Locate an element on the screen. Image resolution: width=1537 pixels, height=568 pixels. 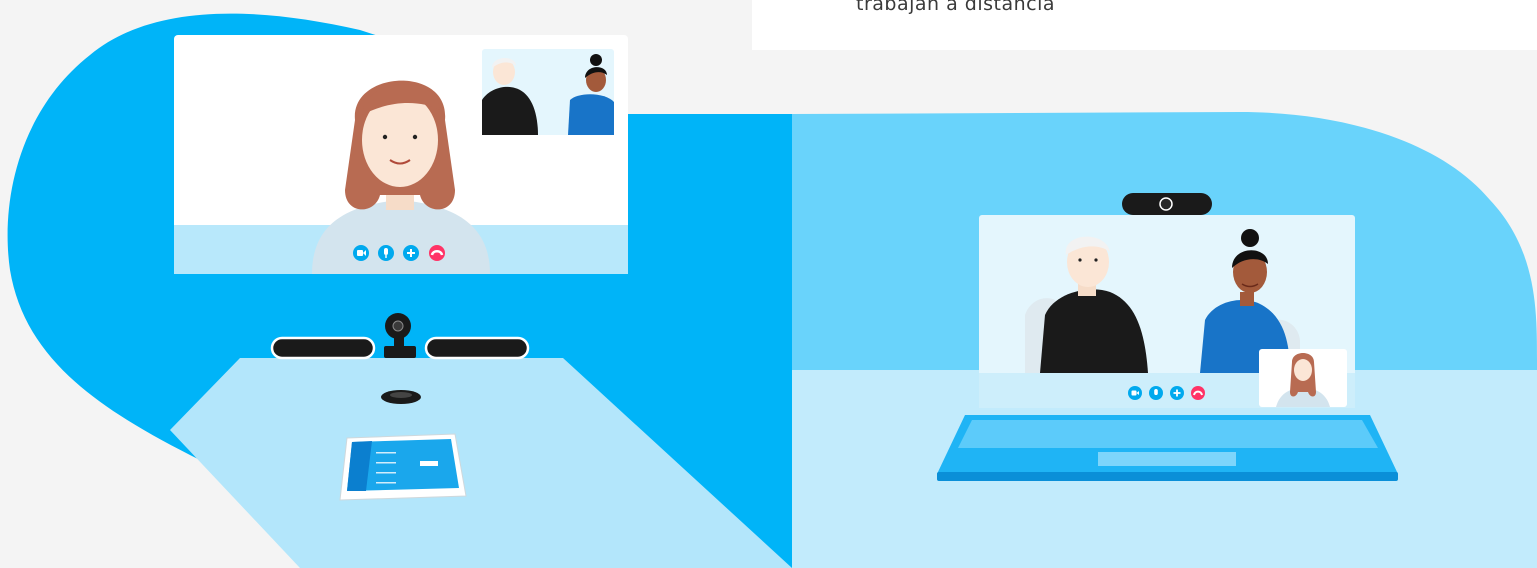
laptop-end-call-button is located at coordinates (1198, 393).